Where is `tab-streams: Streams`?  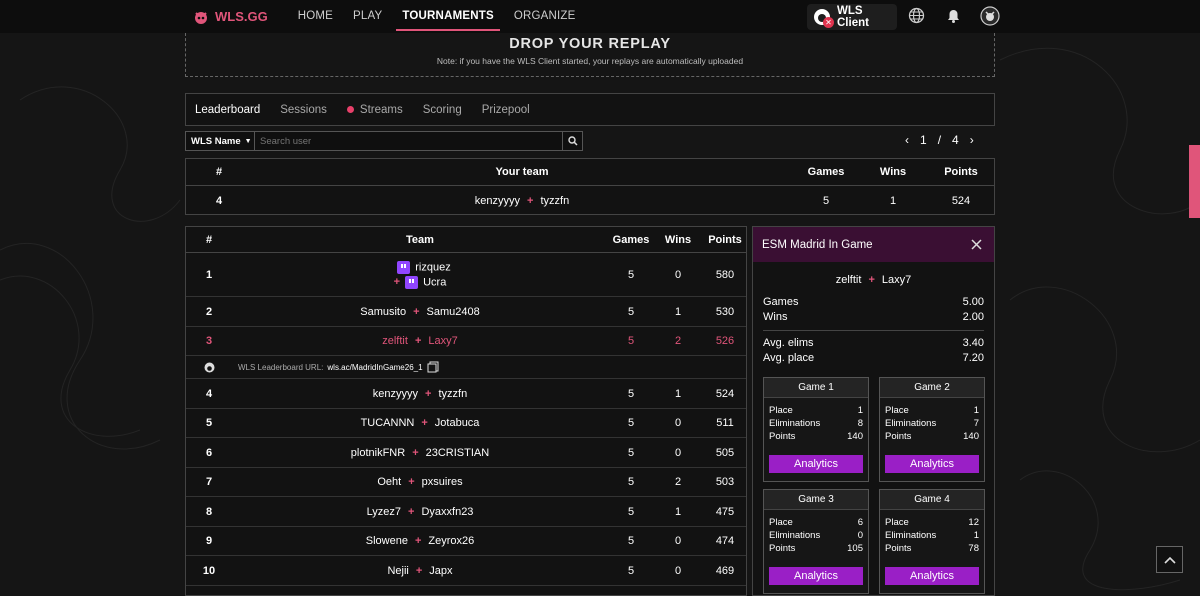 tab-streams: Streams is located at coordinates (374, 109).